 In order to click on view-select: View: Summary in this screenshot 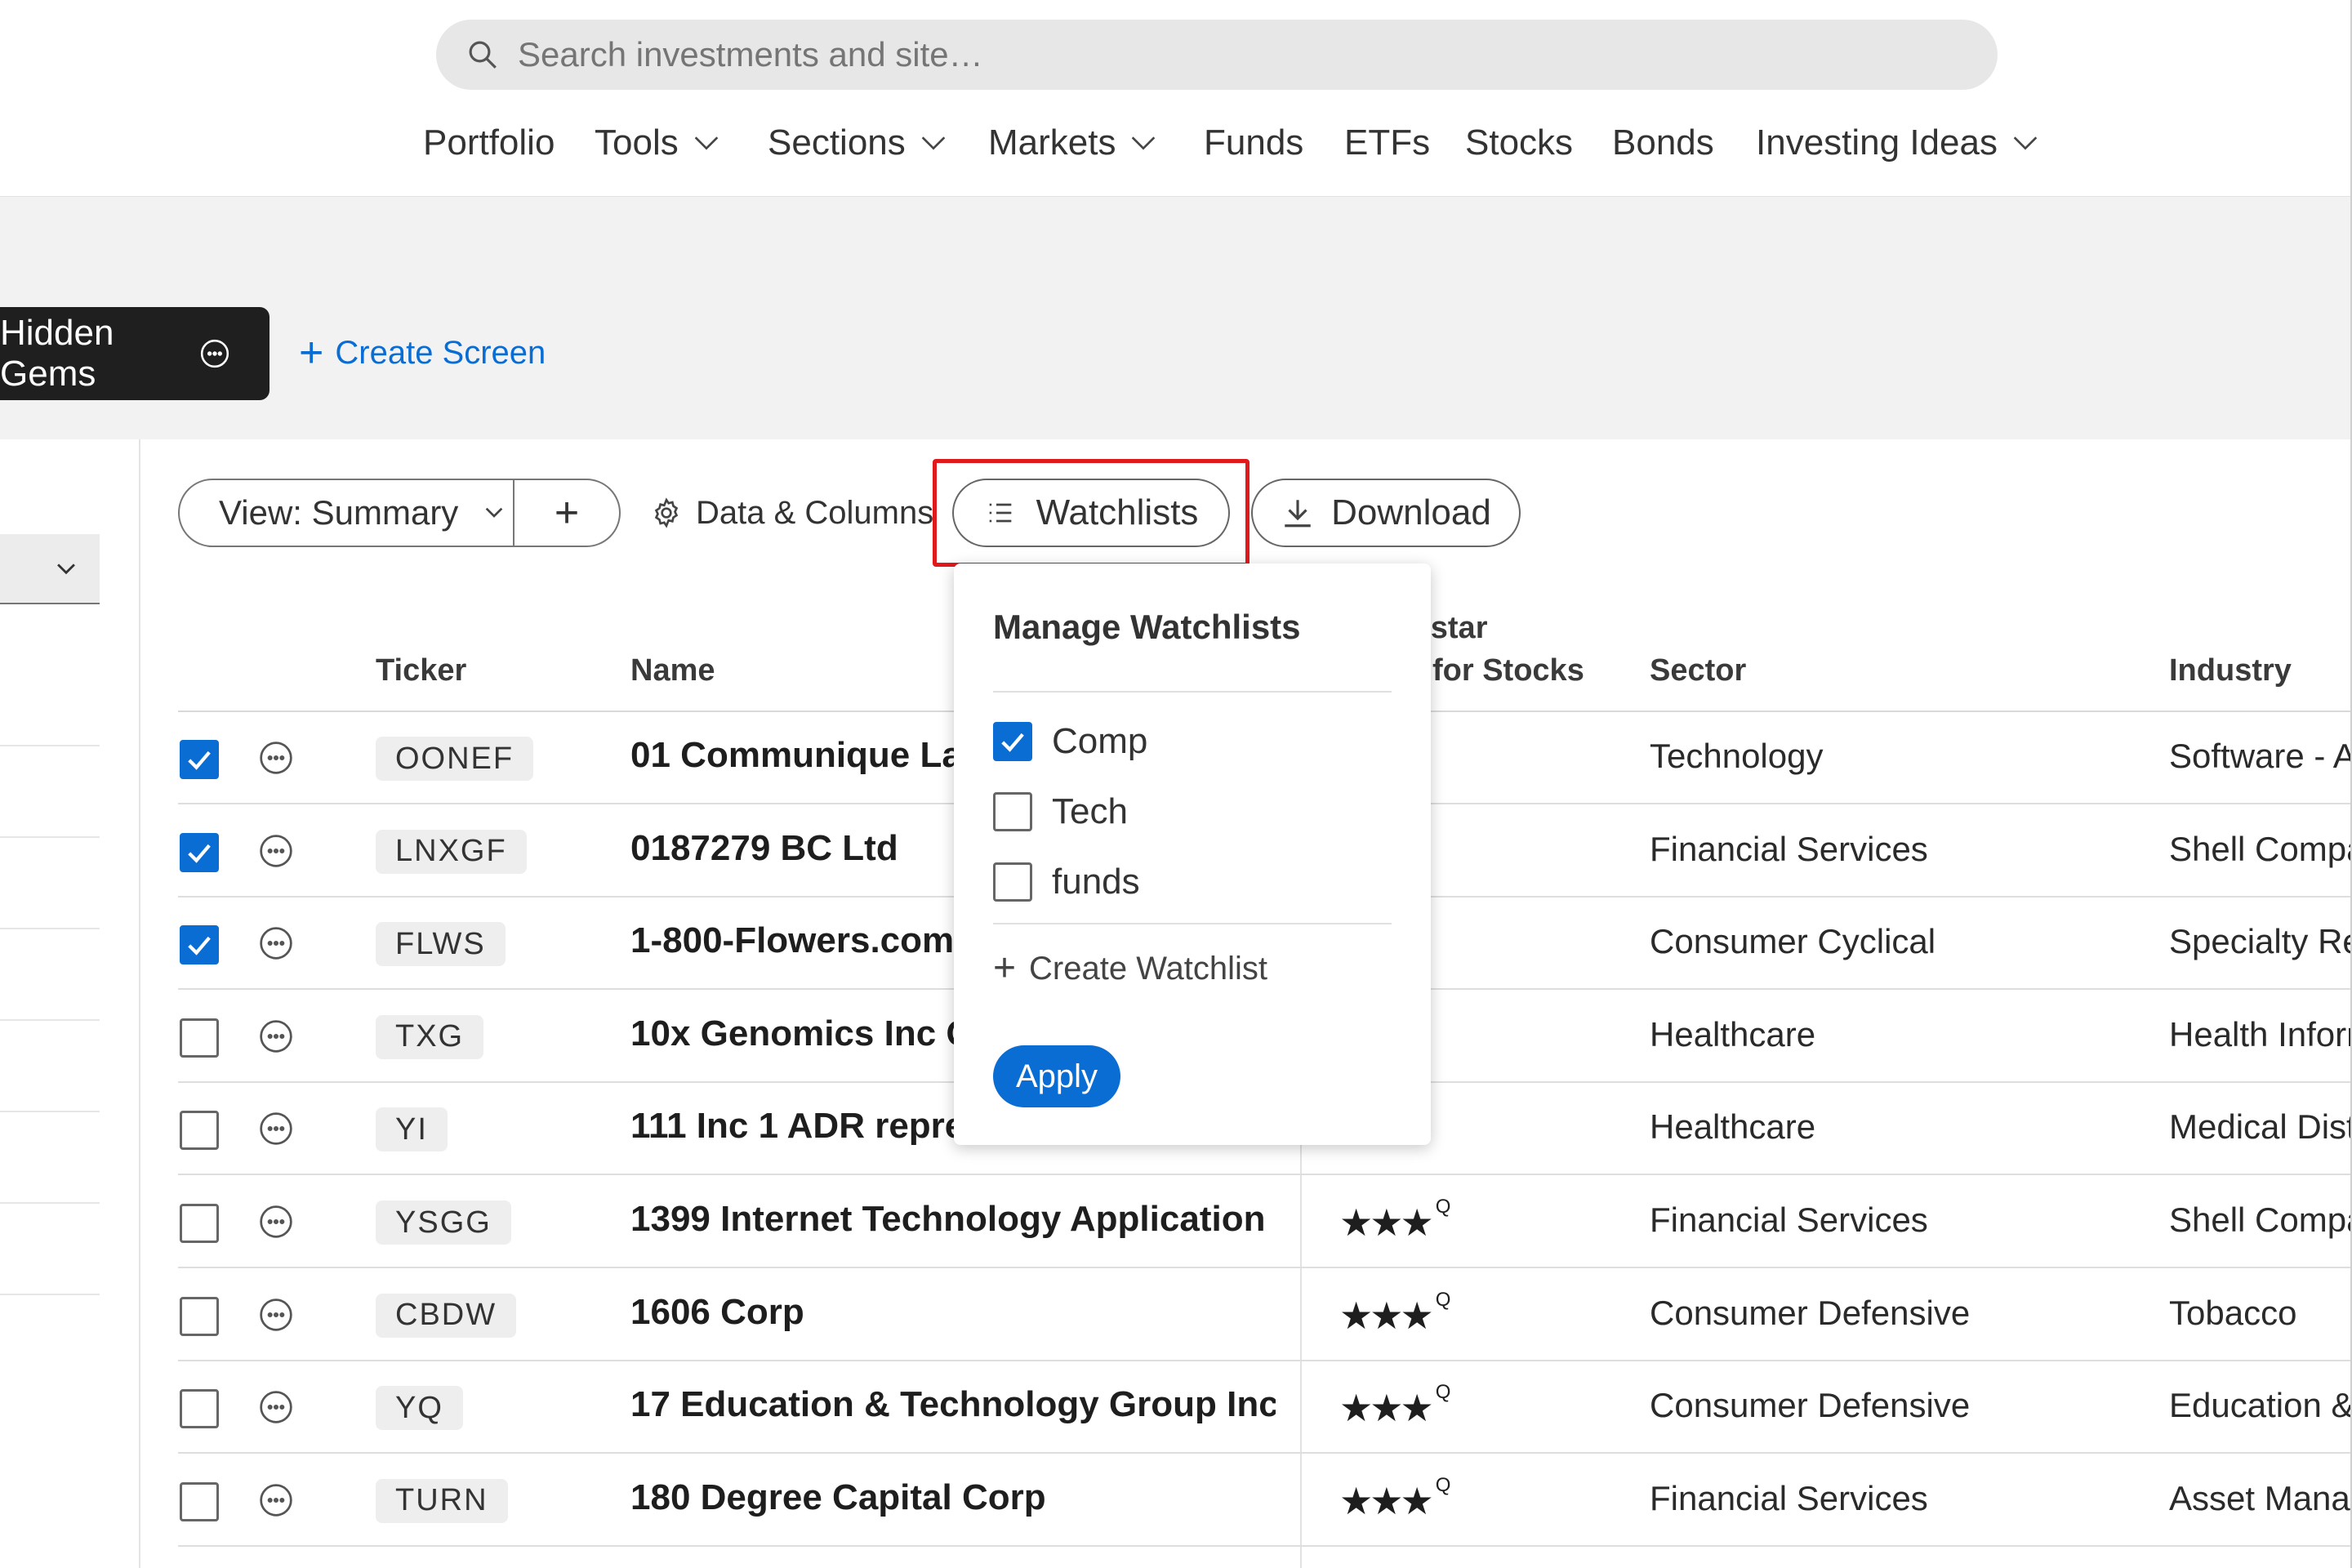, I will do `click(347, 513)`.